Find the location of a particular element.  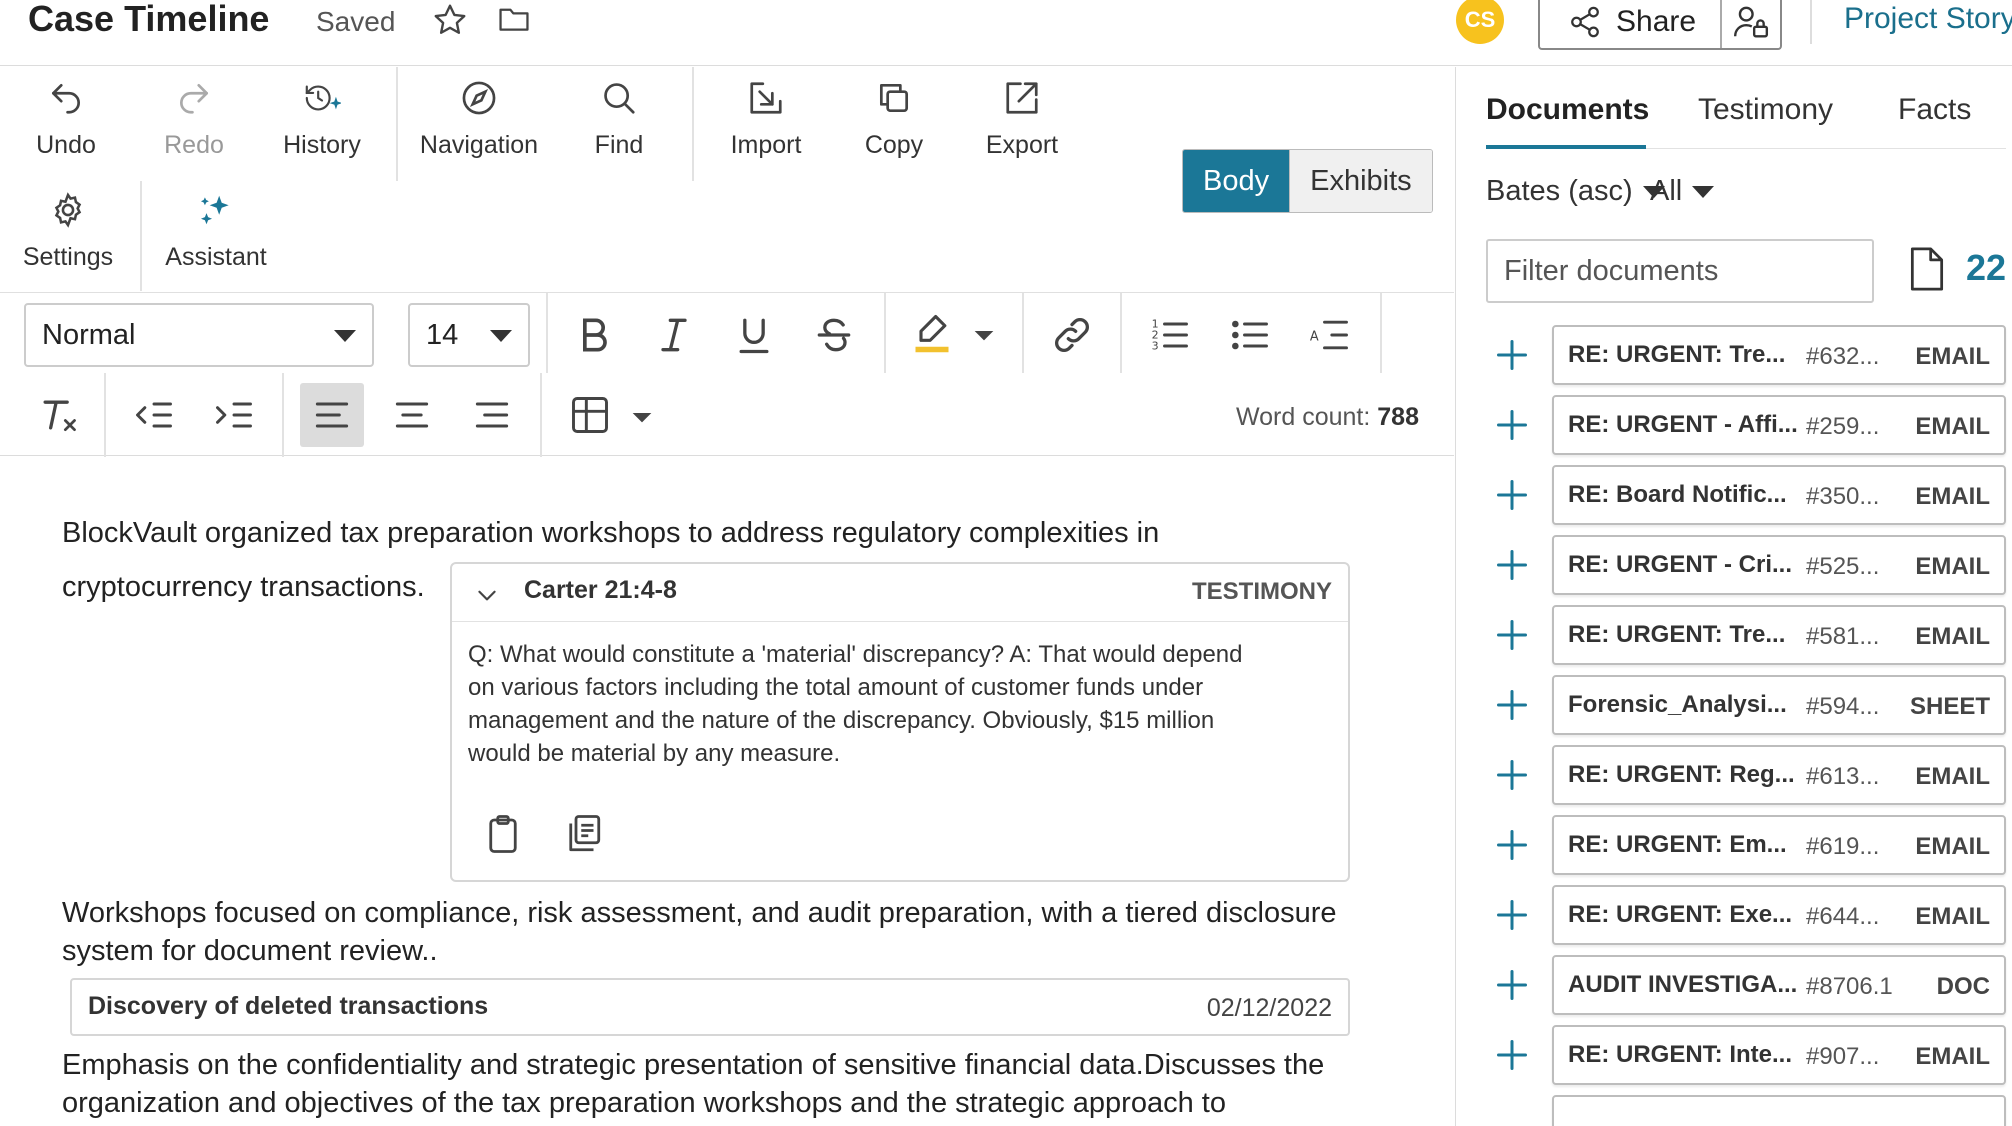

document-card: RE: URGENT: Inte... #907... EMAIL is located at coordinates (1779, 1055).